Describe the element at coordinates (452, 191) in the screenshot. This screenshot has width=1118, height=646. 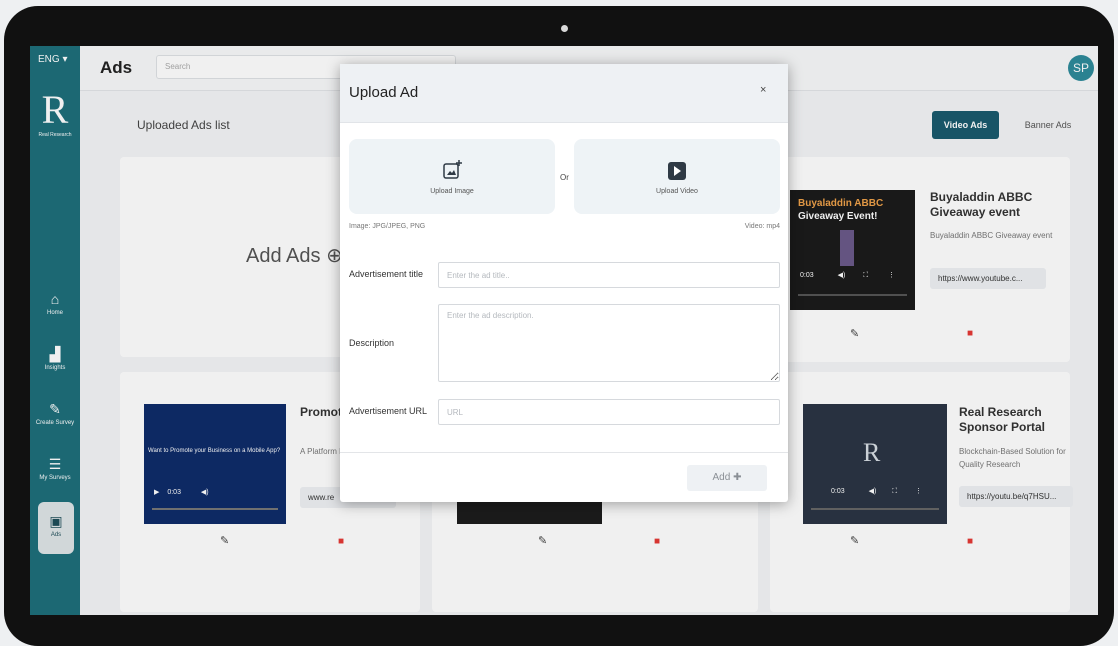
I see `upload-image-label: Upload Image` at that location.